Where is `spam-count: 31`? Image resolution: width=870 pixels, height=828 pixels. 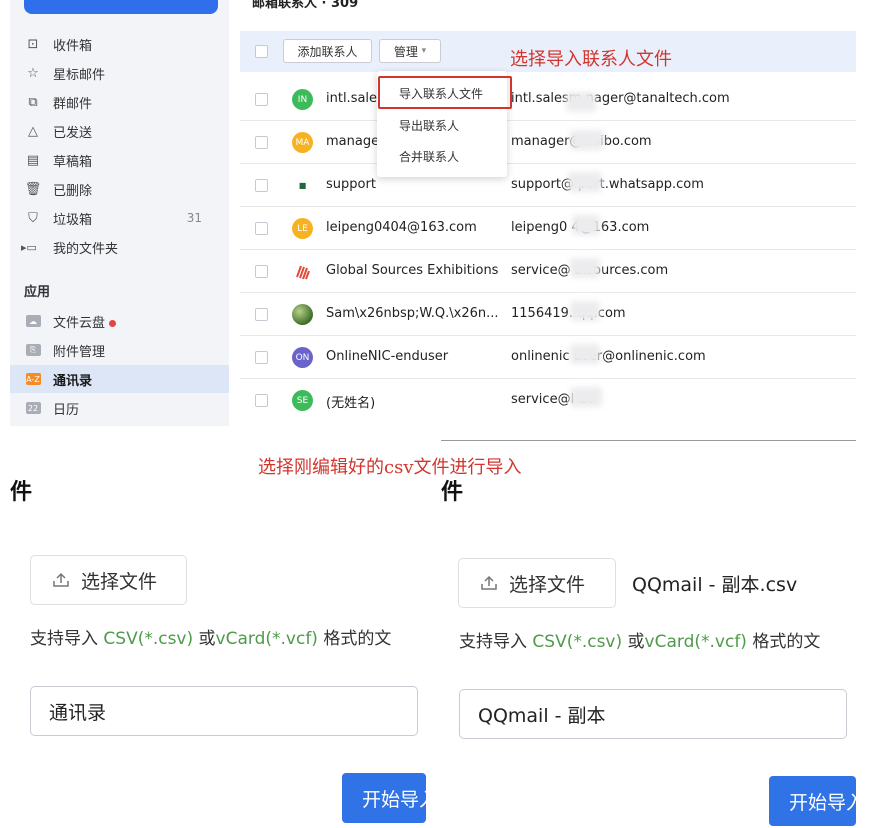 spam-count: 31 is located at coordinates (194, 218).